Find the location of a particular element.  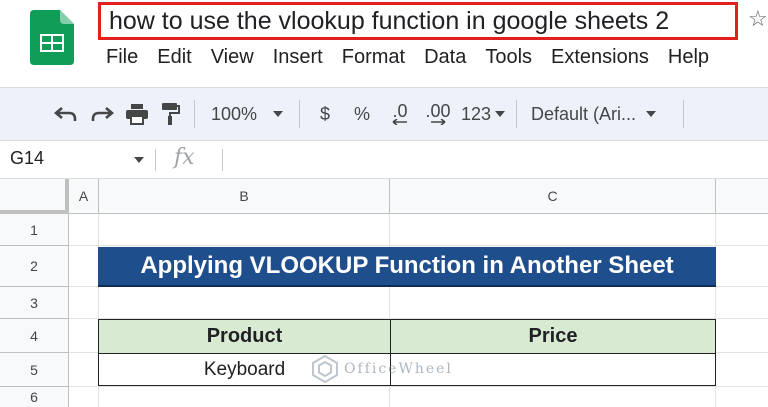

google-sheets-logo-icon is located at coordinates (52, 37).